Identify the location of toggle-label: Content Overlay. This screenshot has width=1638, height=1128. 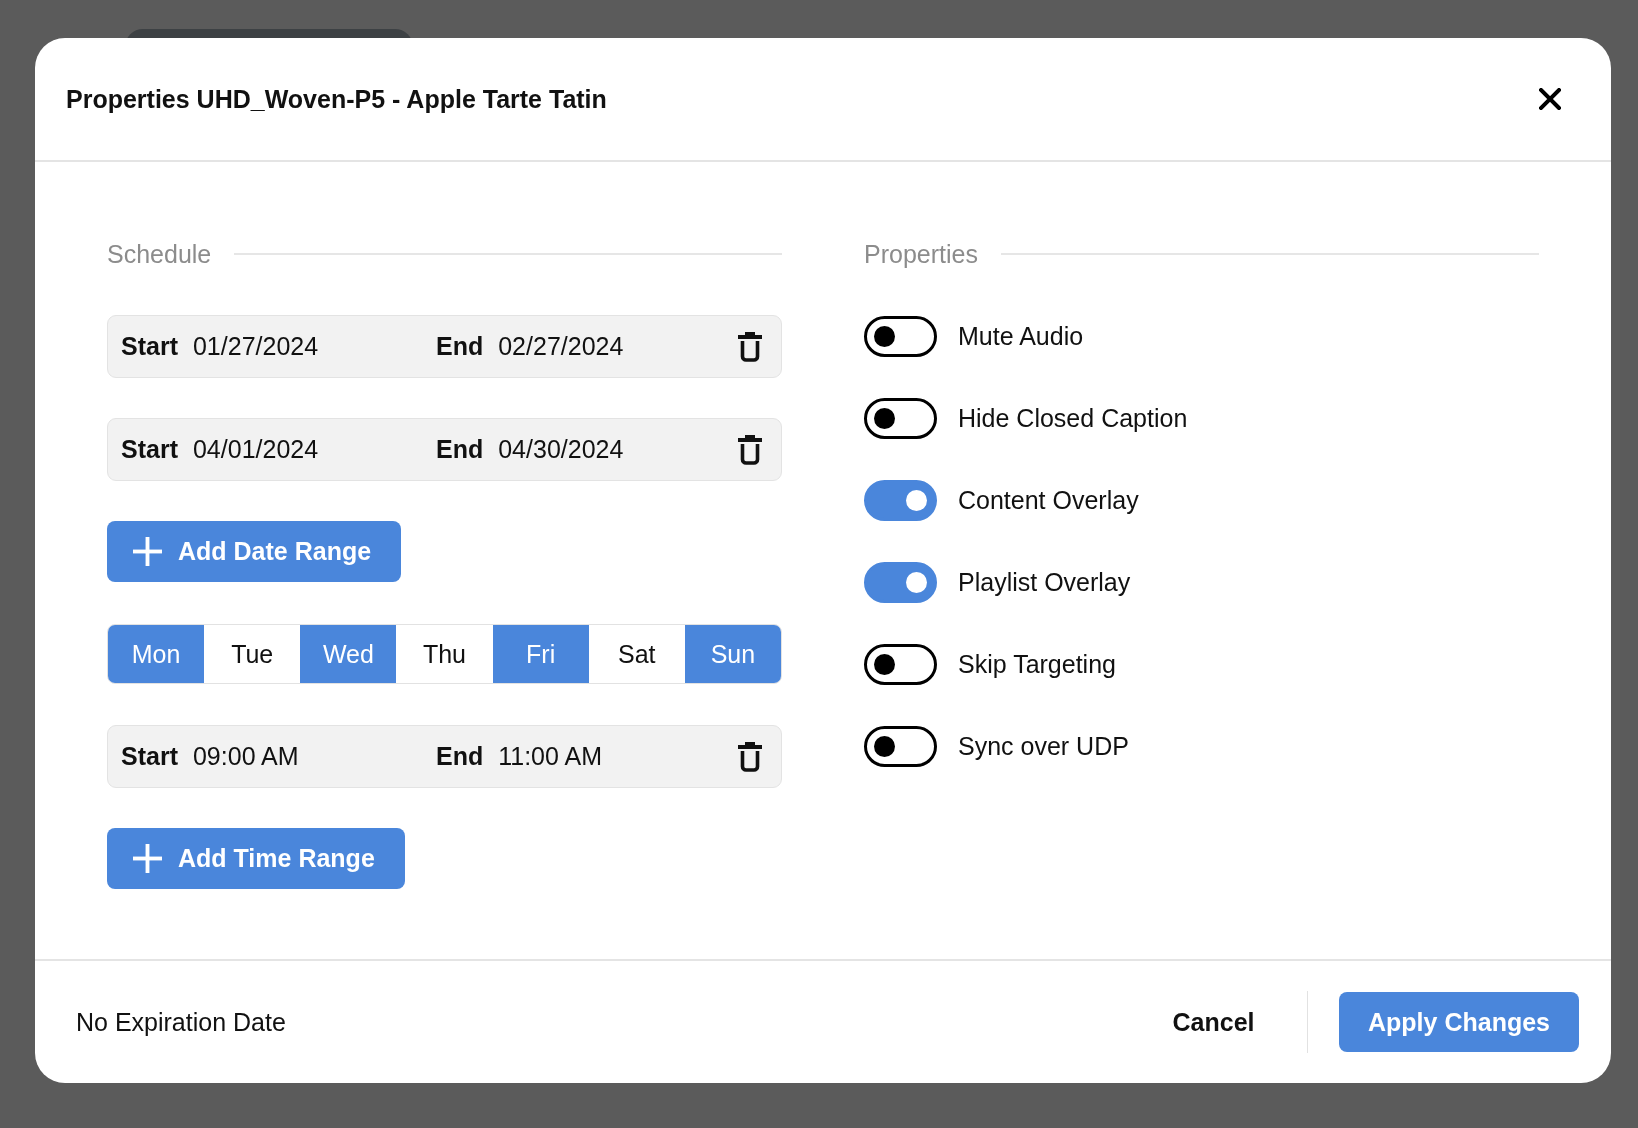
(1048, 500).